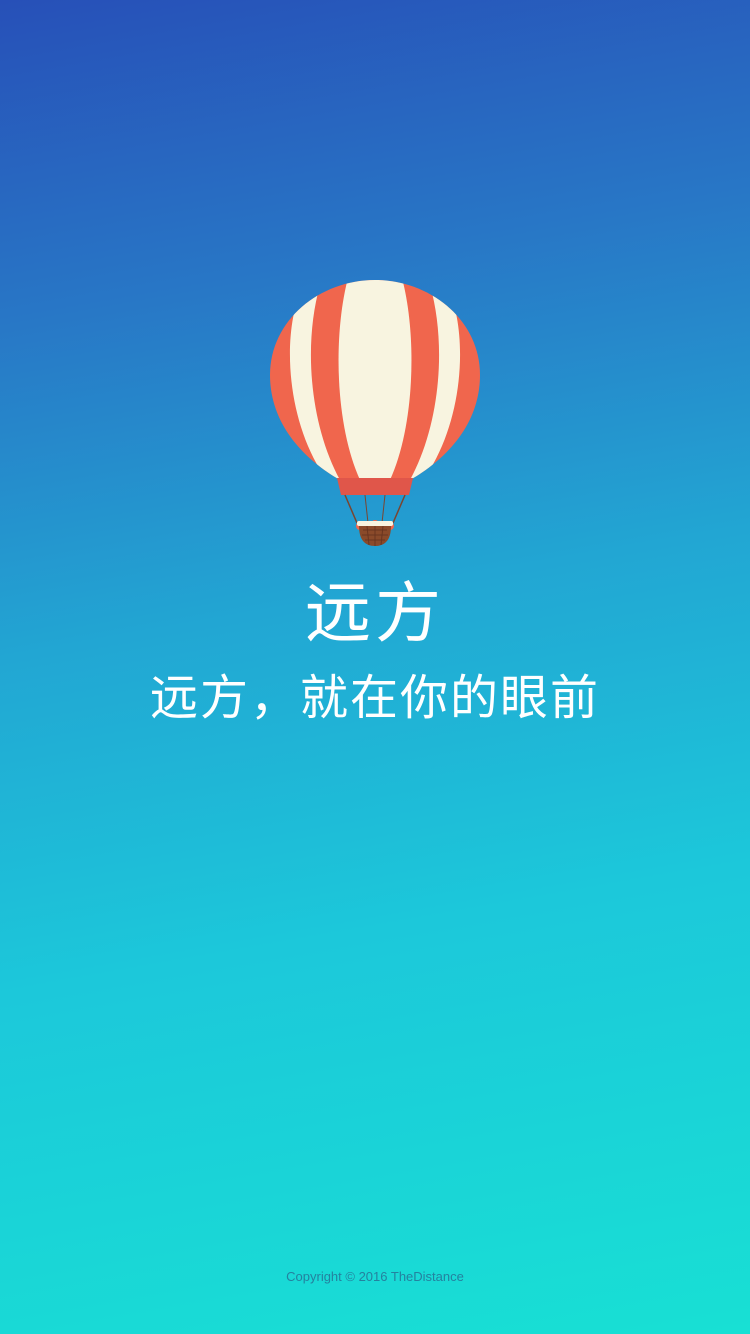 This screenshot has height=1334, width=750. Describe the element at coordinates (375, 1276) in the screenshot. I see `copyright-text: Copyright © 2016 TheDistance` at that location.